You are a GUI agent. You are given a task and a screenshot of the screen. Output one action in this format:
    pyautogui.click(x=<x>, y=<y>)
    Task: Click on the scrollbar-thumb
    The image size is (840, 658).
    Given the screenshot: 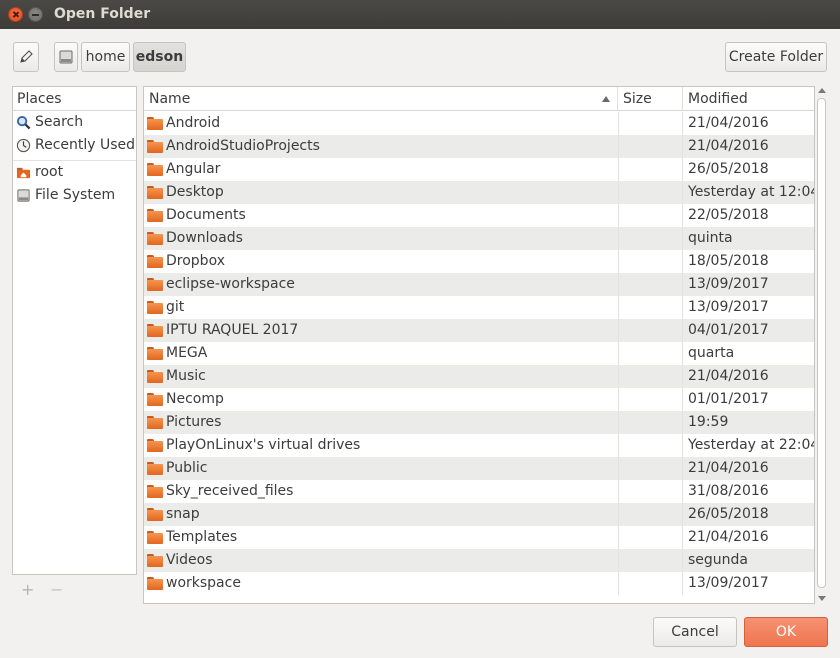 What is the action you would take?
    pyautogui.click(x=821, y=343)
    